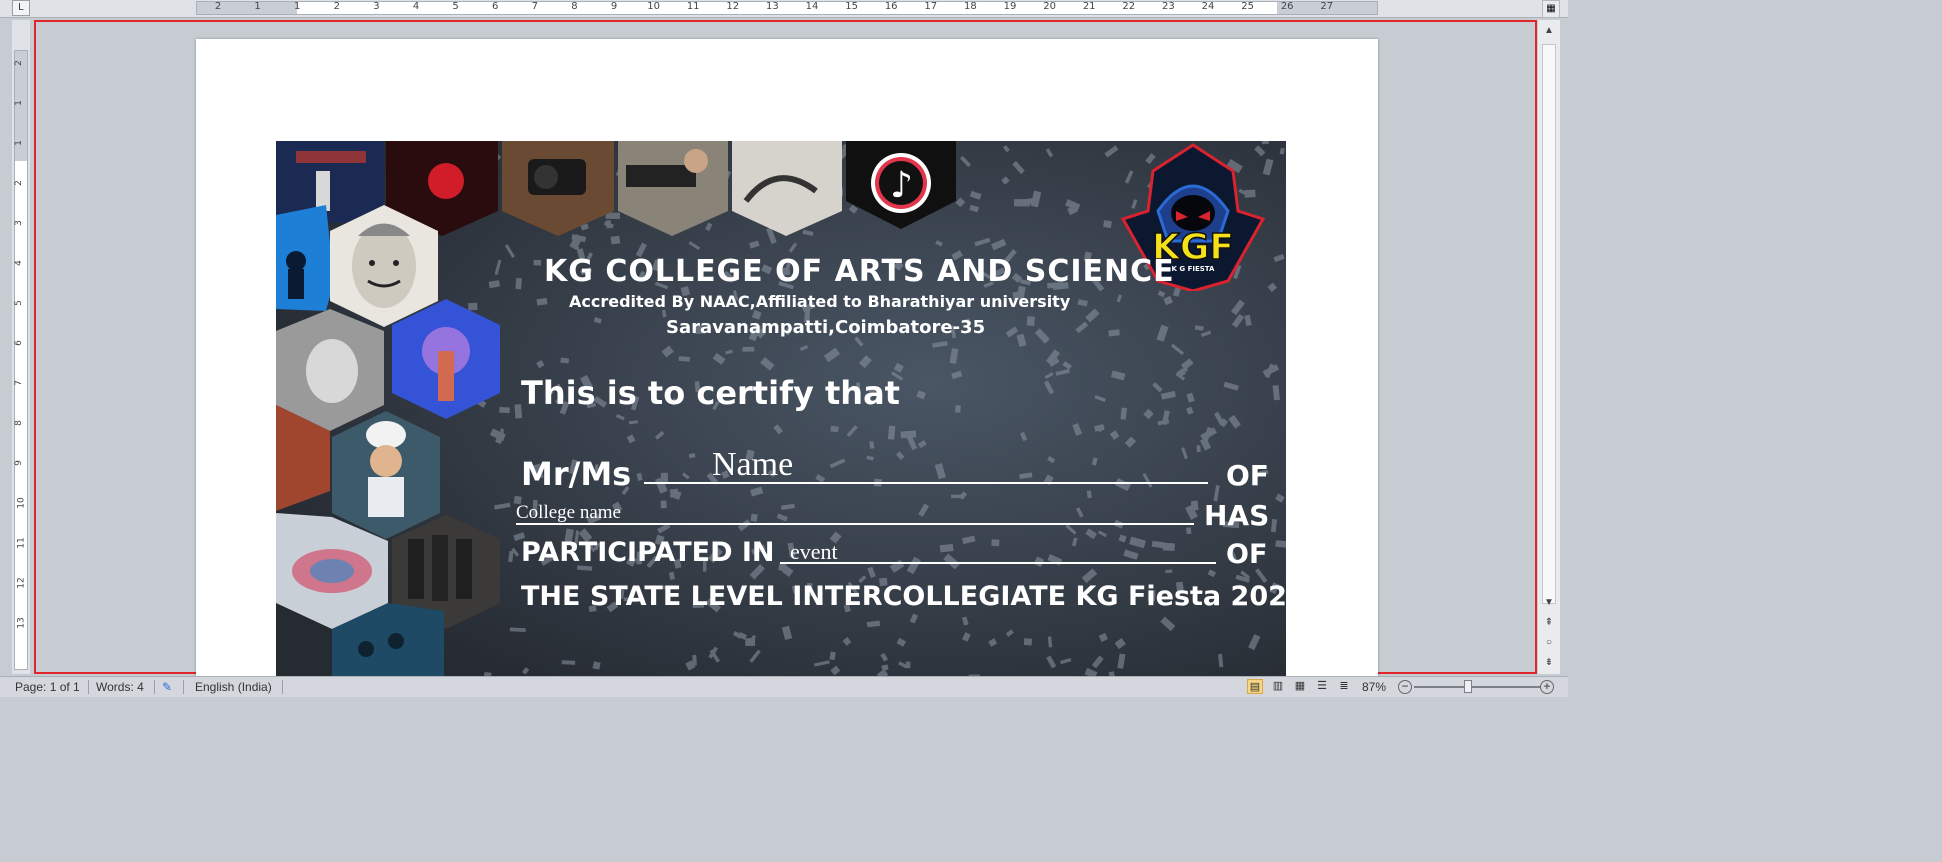  I want to click on ruler-number: 9, so click(614, 6).